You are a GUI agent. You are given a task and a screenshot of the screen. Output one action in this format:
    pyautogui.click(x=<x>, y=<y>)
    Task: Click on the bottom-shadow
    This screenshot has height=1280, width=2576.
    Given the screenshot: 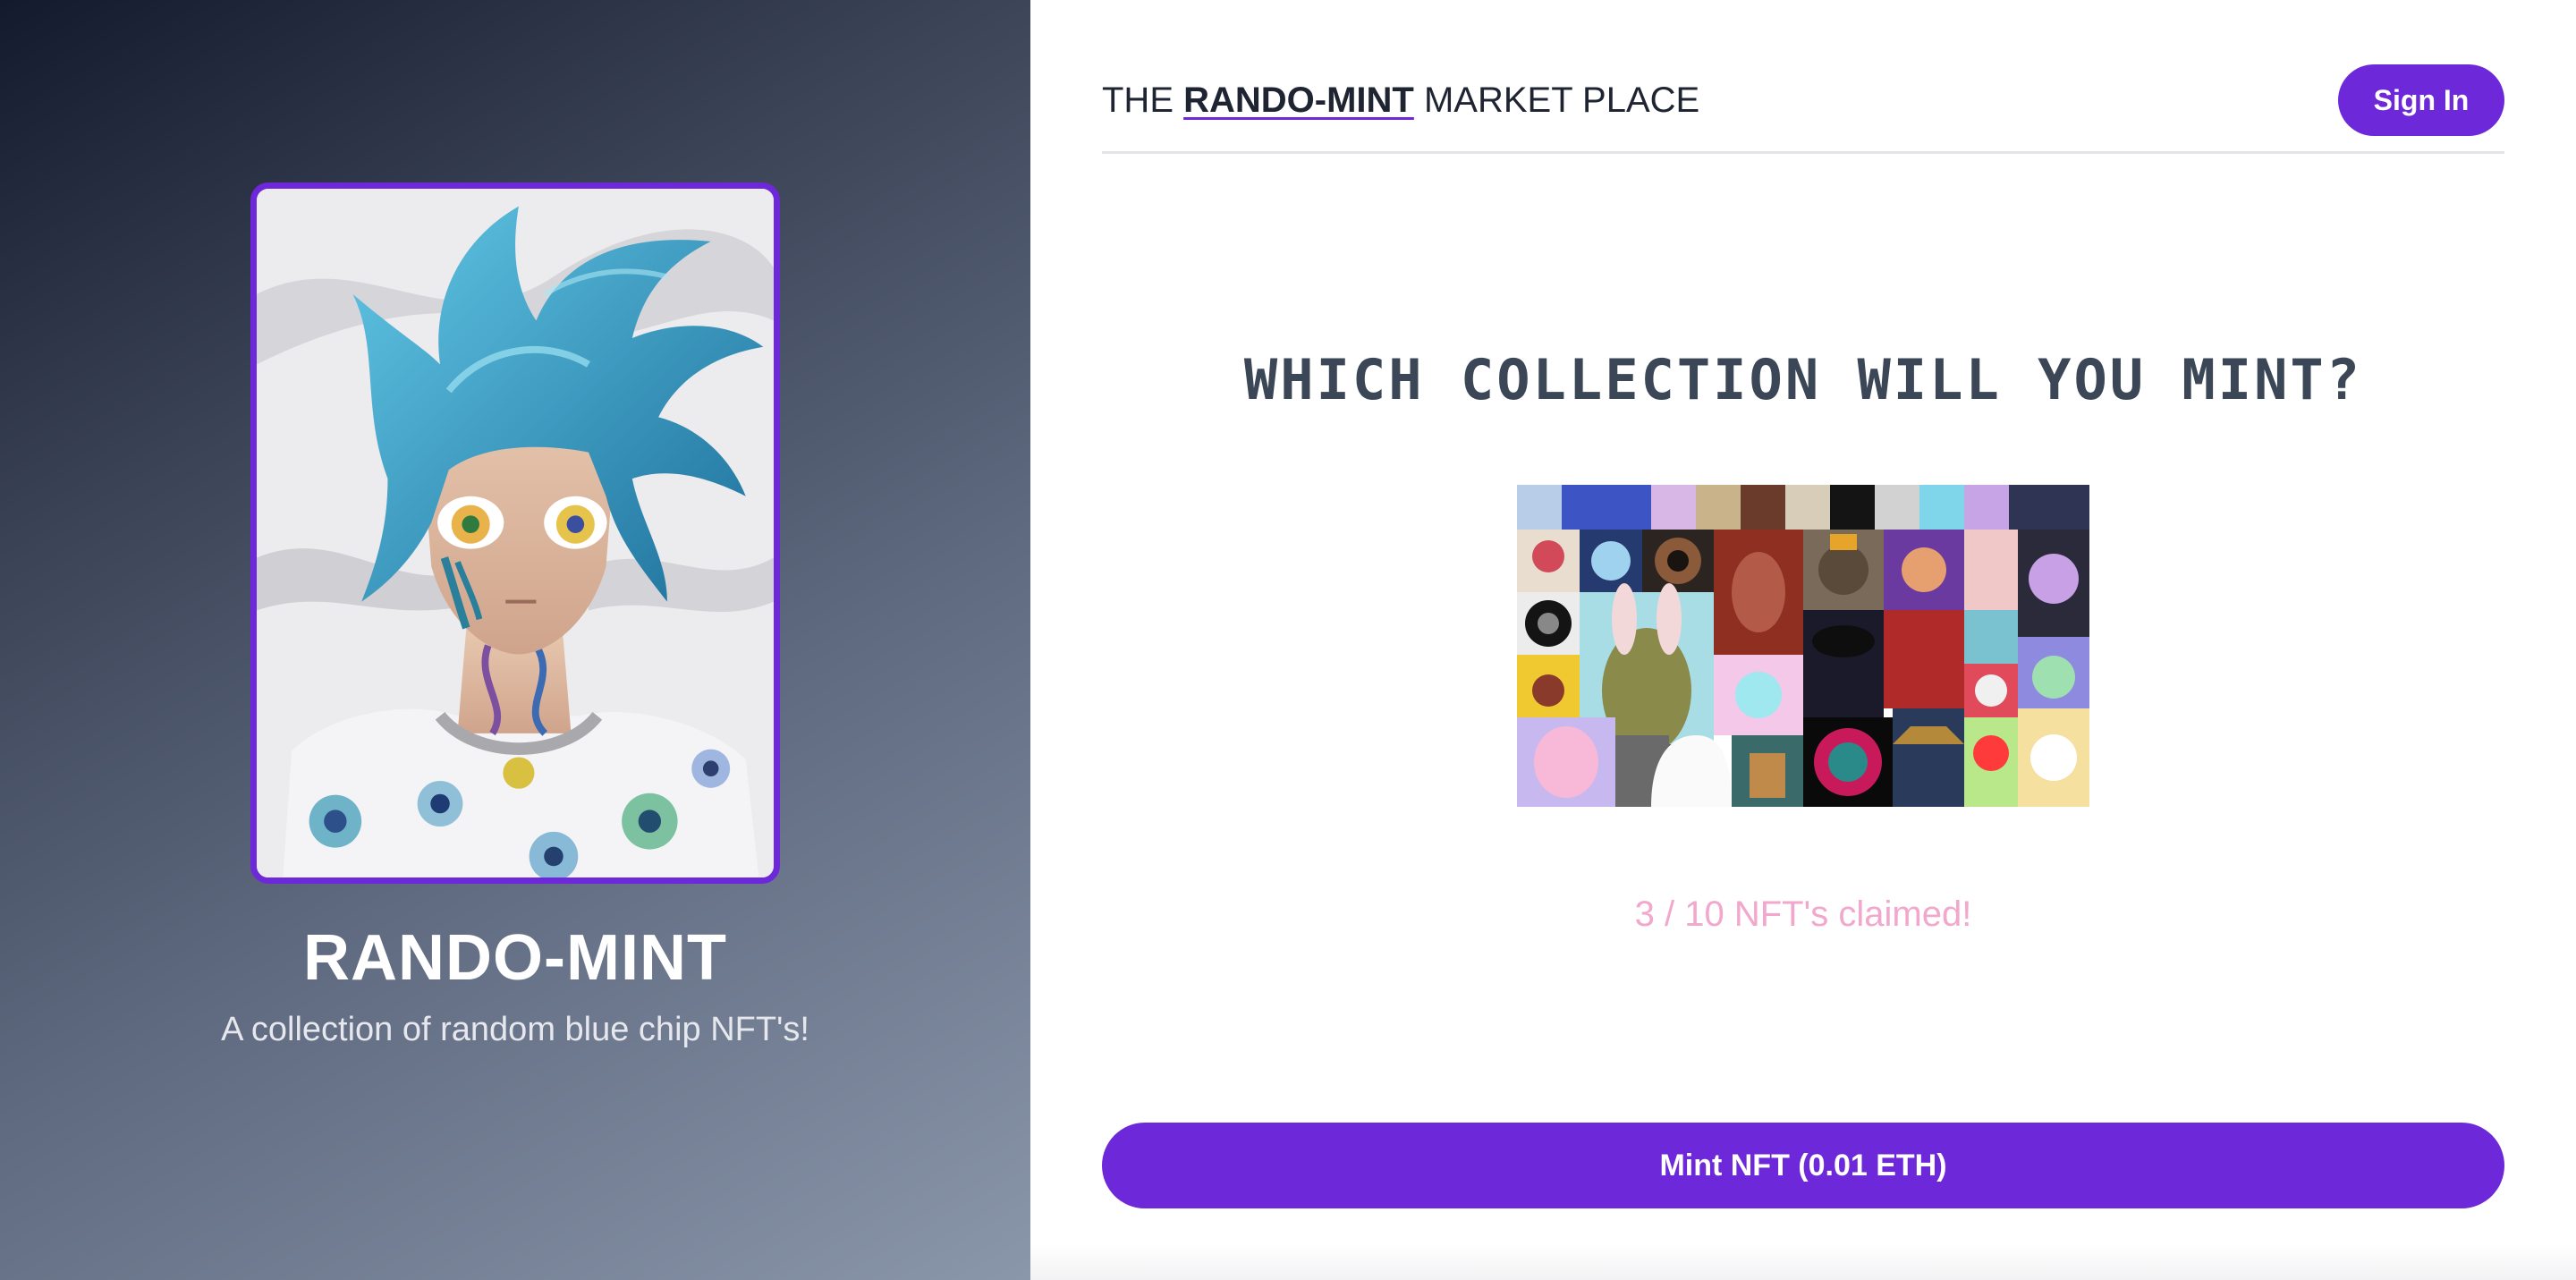 What is the action you would take?
    pyautogui.click(x=1803, y=1262)
    